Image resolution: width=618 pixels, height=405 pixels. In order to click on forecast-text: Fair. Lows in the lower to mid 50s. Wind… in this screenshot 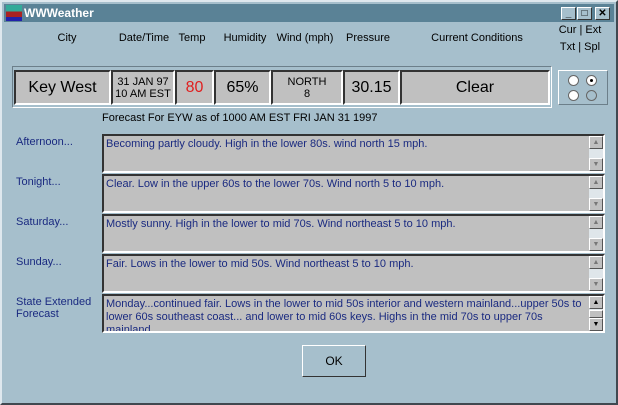, I will do `click(260, 264)`.